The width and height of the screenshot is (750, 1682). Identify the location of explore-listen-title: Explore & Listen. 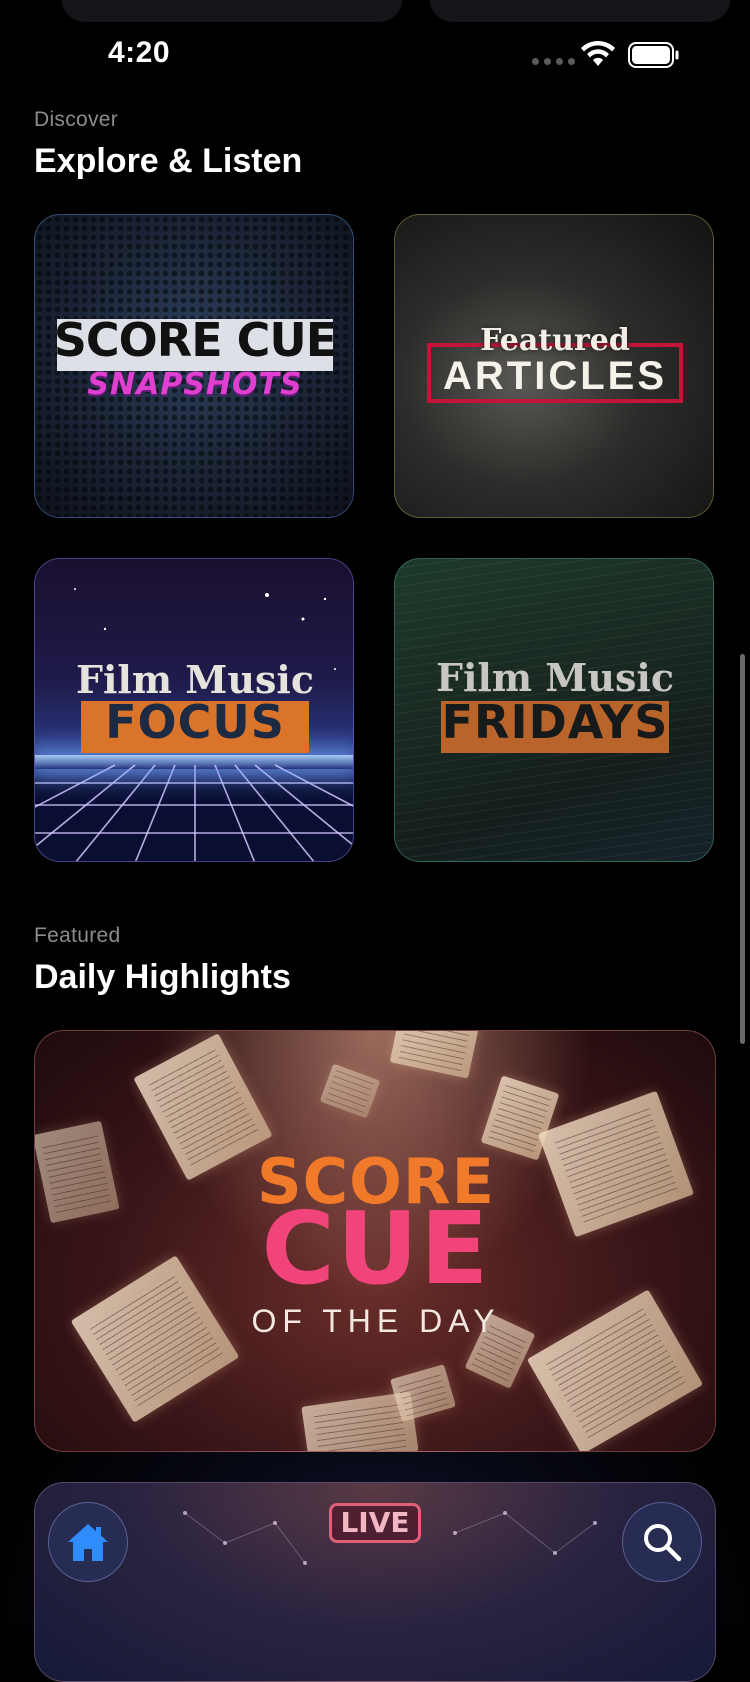
(168, 161).